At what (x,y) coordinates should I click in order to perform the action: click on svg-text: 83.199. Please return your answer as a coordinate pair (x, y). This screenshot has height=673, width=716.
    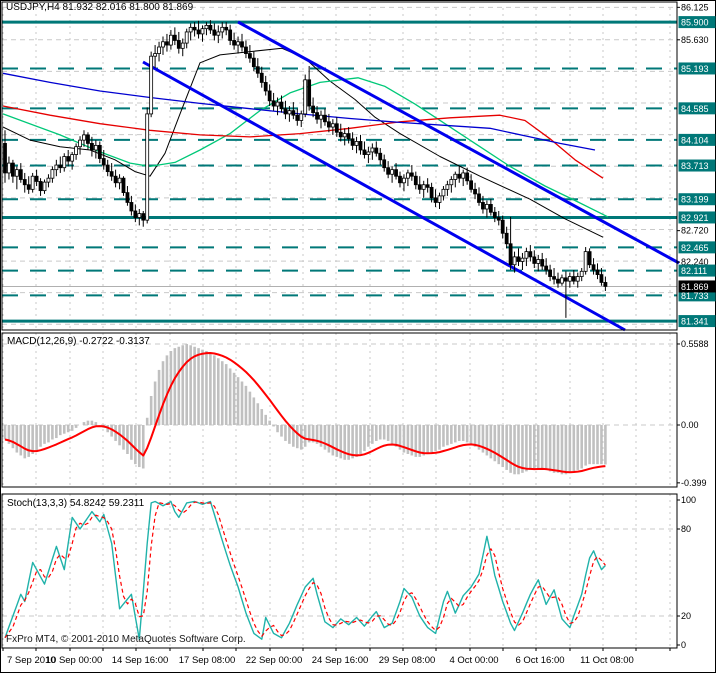
    Looking at the image, I should click on (695, 200).